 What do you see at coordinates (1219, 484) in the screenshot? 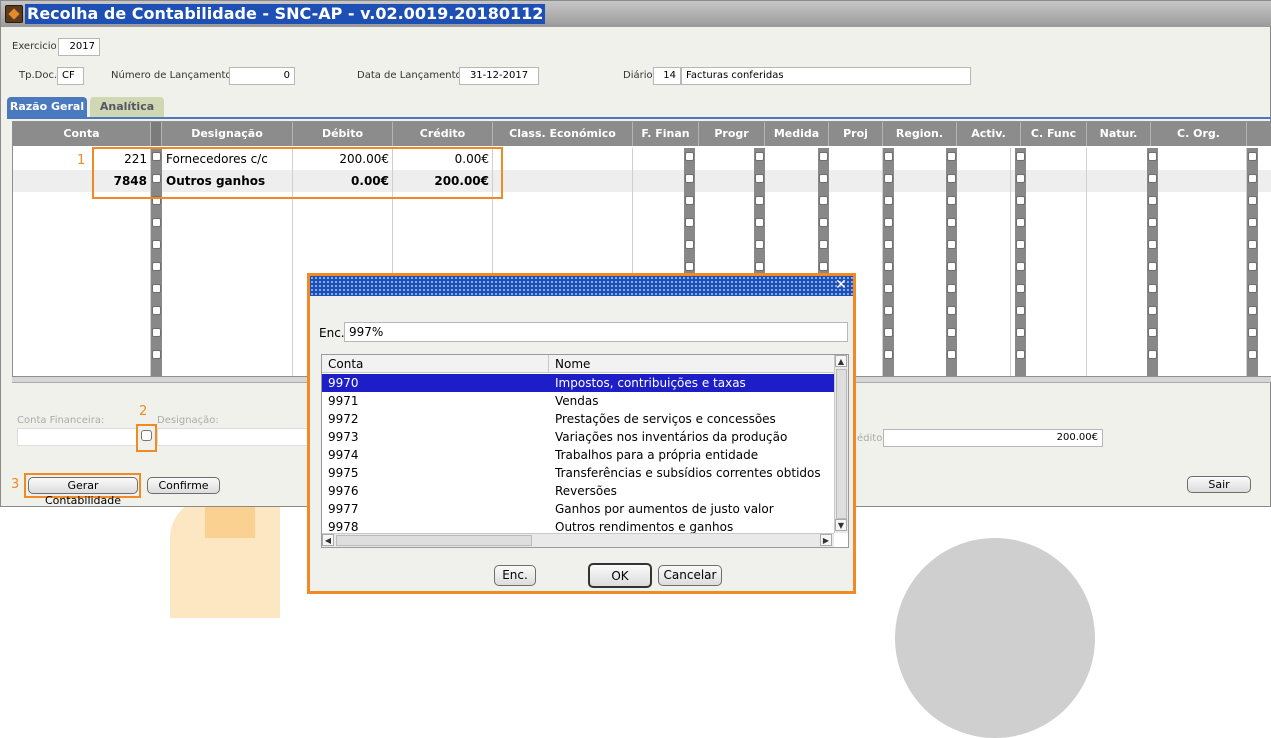
I see `sair-button: Sair` at bounding box center [1219, 484].